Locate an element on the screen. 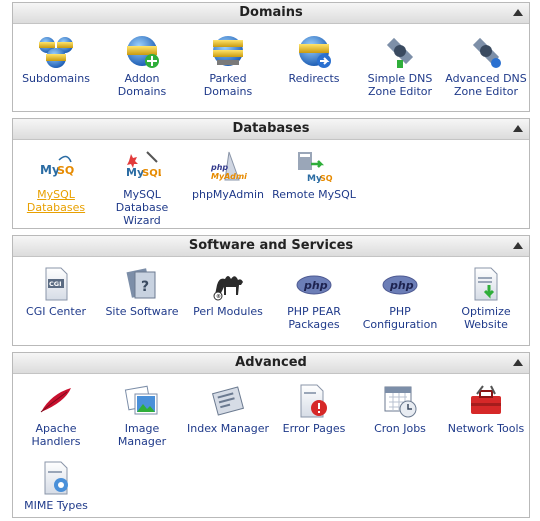 This screenshot has height=521, width=540. mime-types-link: MIME Types is located at coordinates (56, 485).